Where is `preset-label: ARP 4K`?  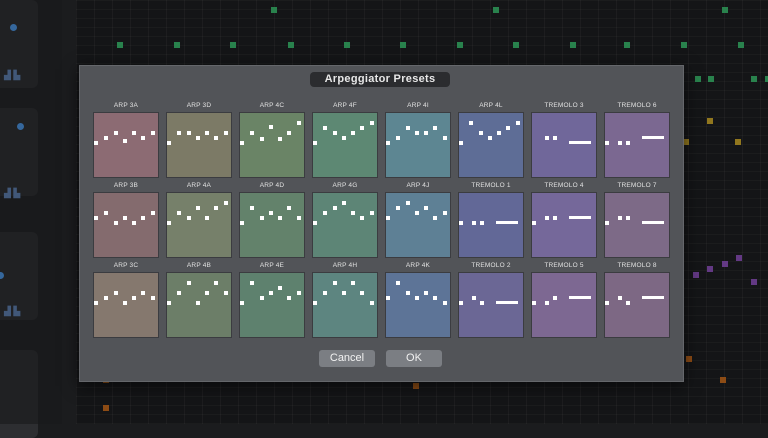
preset-label: ARP 4K is located at coordinates (418, 265).